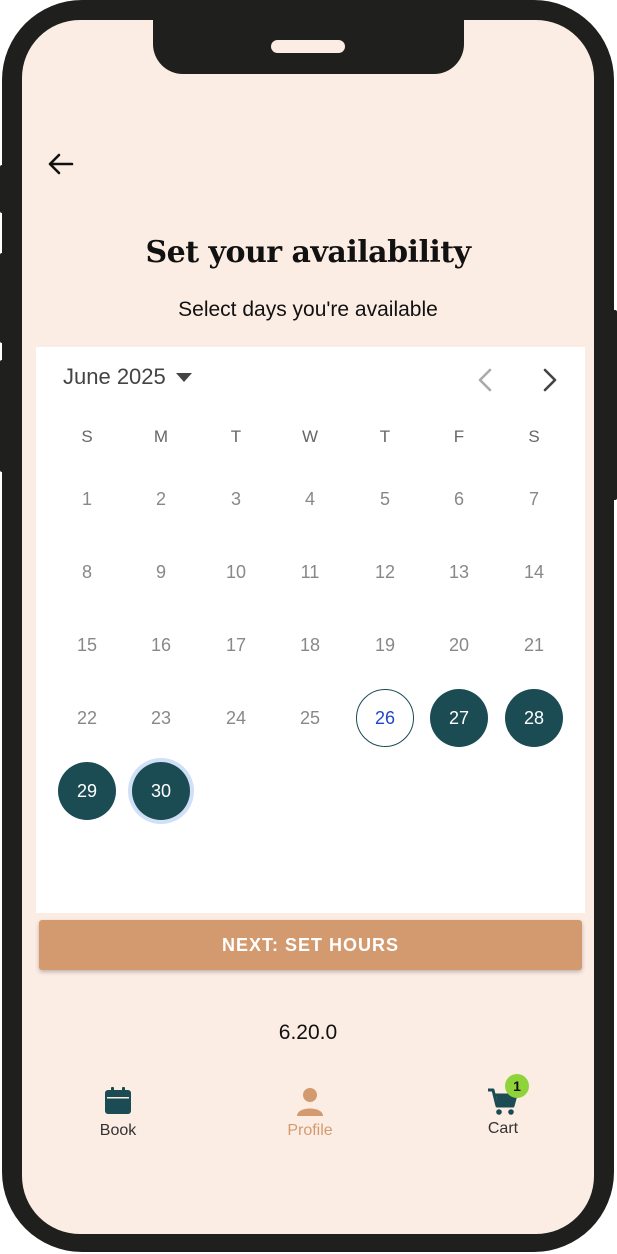 The height and width of the screenshot is (1254, 617). What do you see at coordinates (308, 252) in the screenshot?
I see `page-title: Set your availability` at bounding box center [308, 252].